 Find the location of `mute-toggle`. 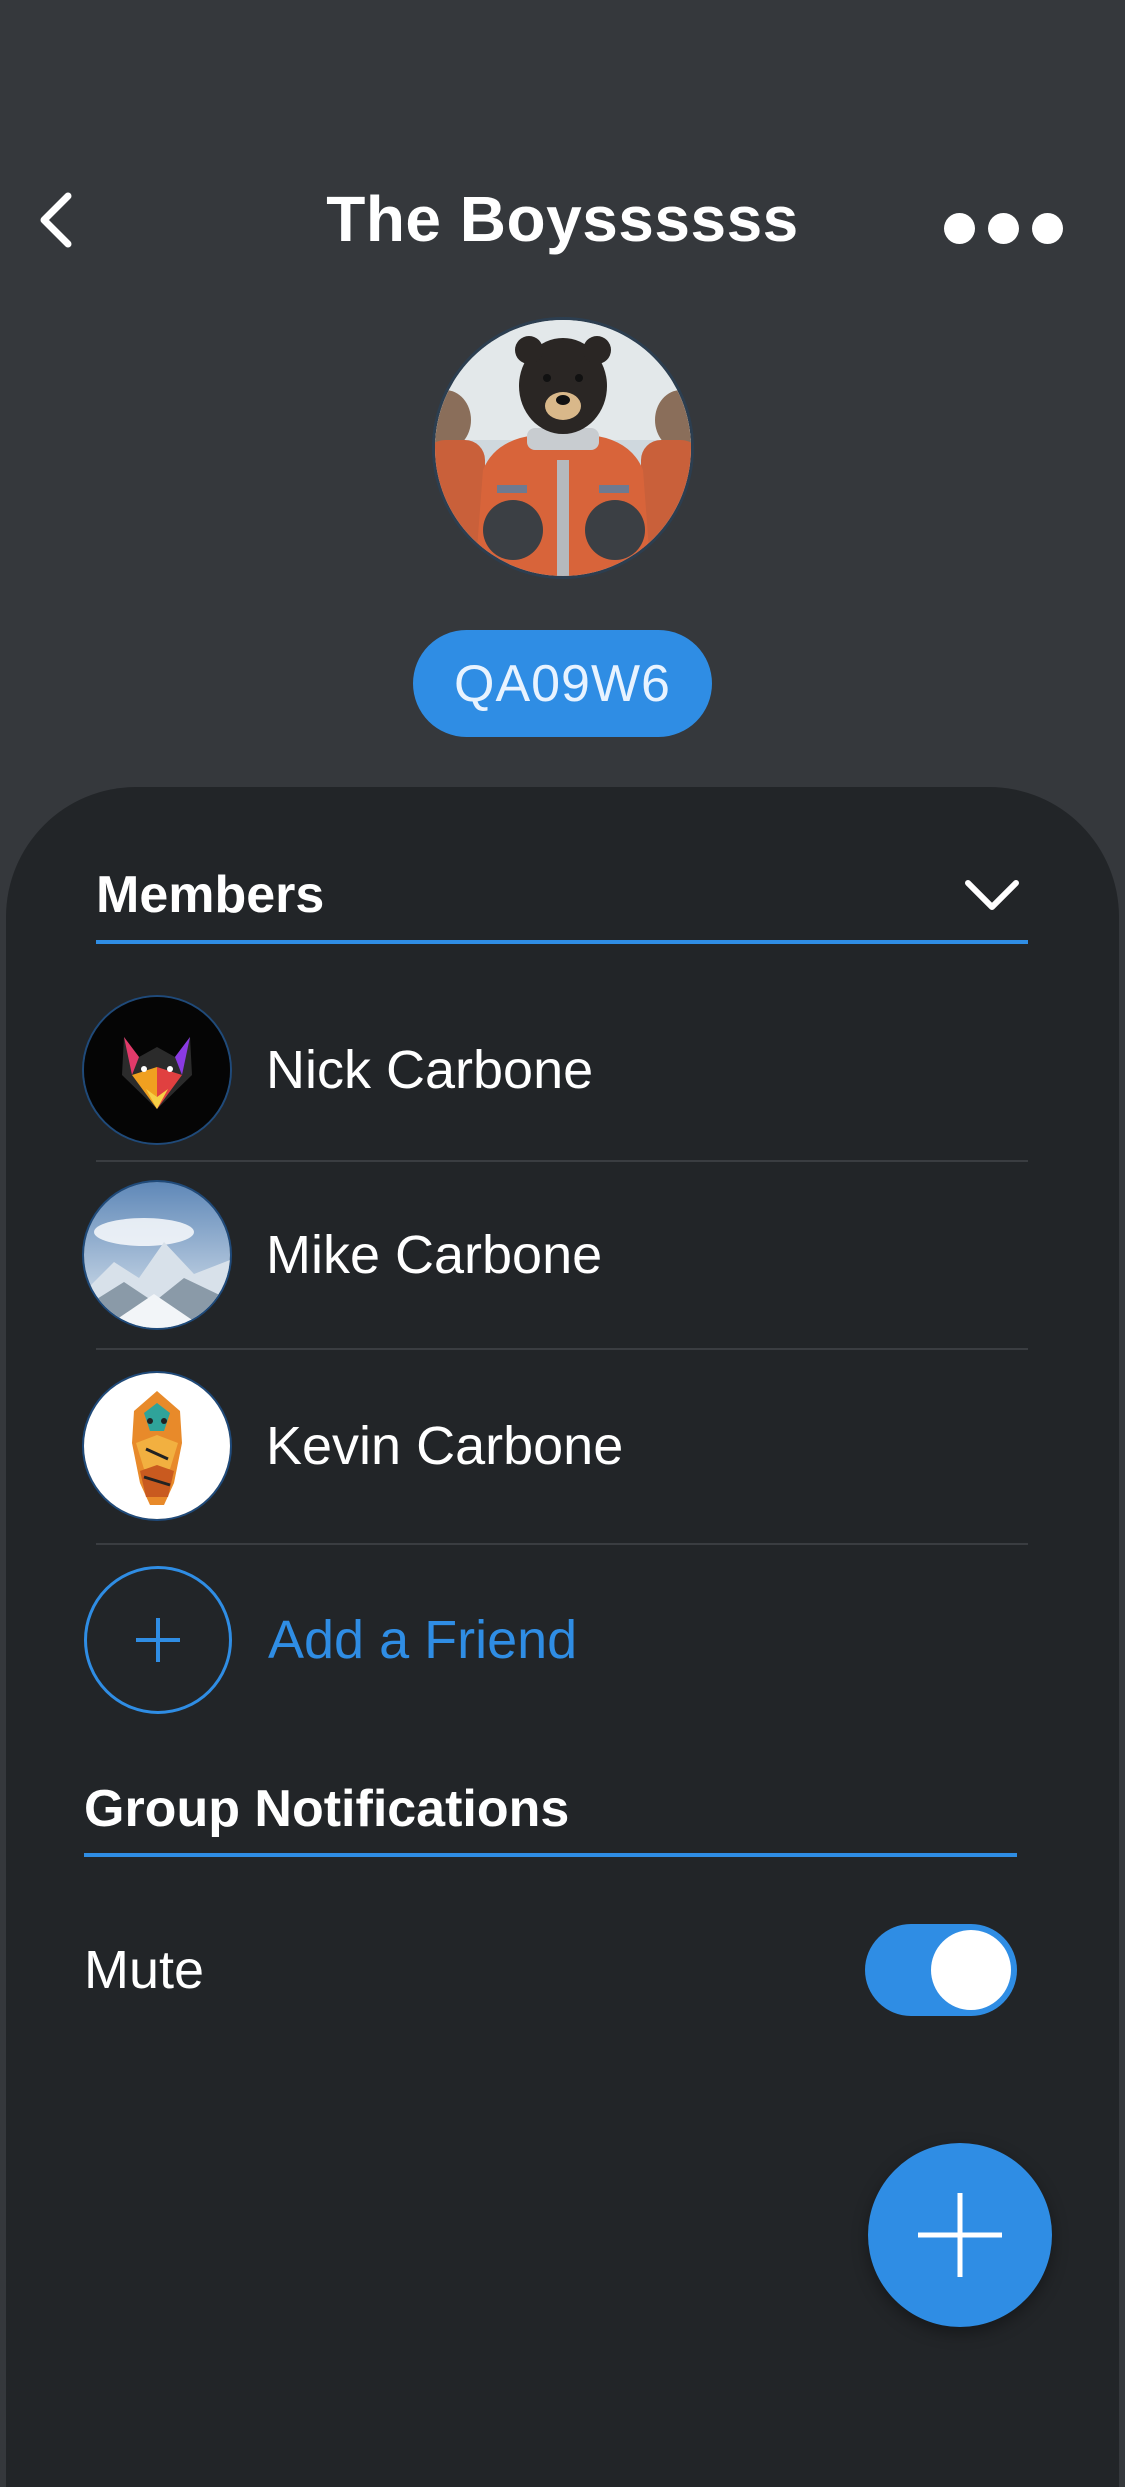

mute-toggle is located at coordinates (941, 1970).